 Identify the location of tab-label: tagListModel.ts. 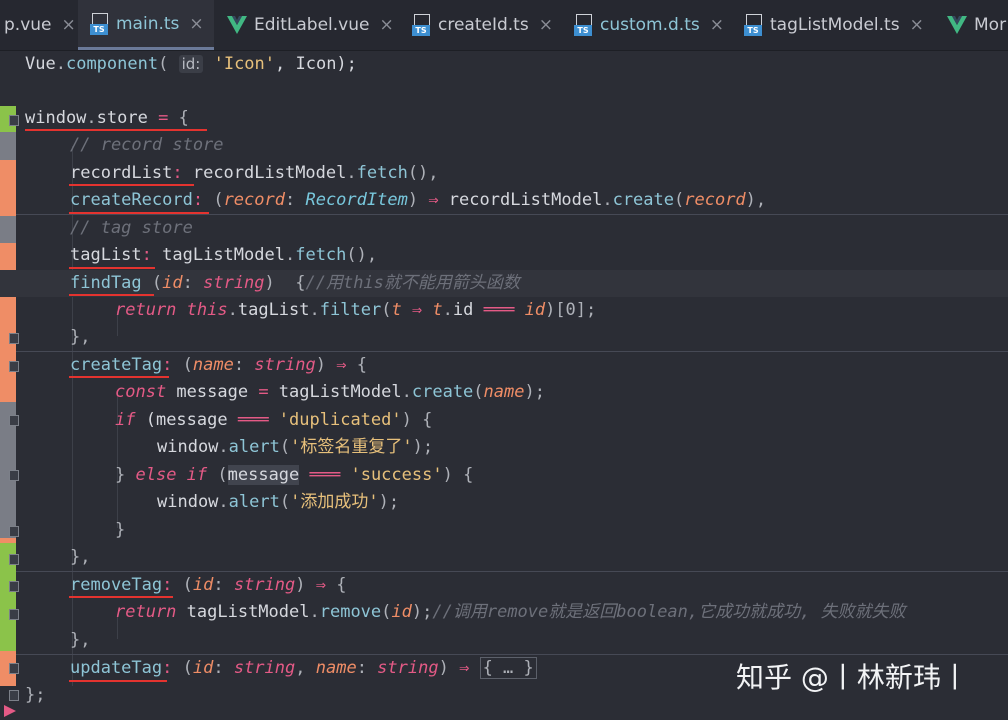
(835, 25).